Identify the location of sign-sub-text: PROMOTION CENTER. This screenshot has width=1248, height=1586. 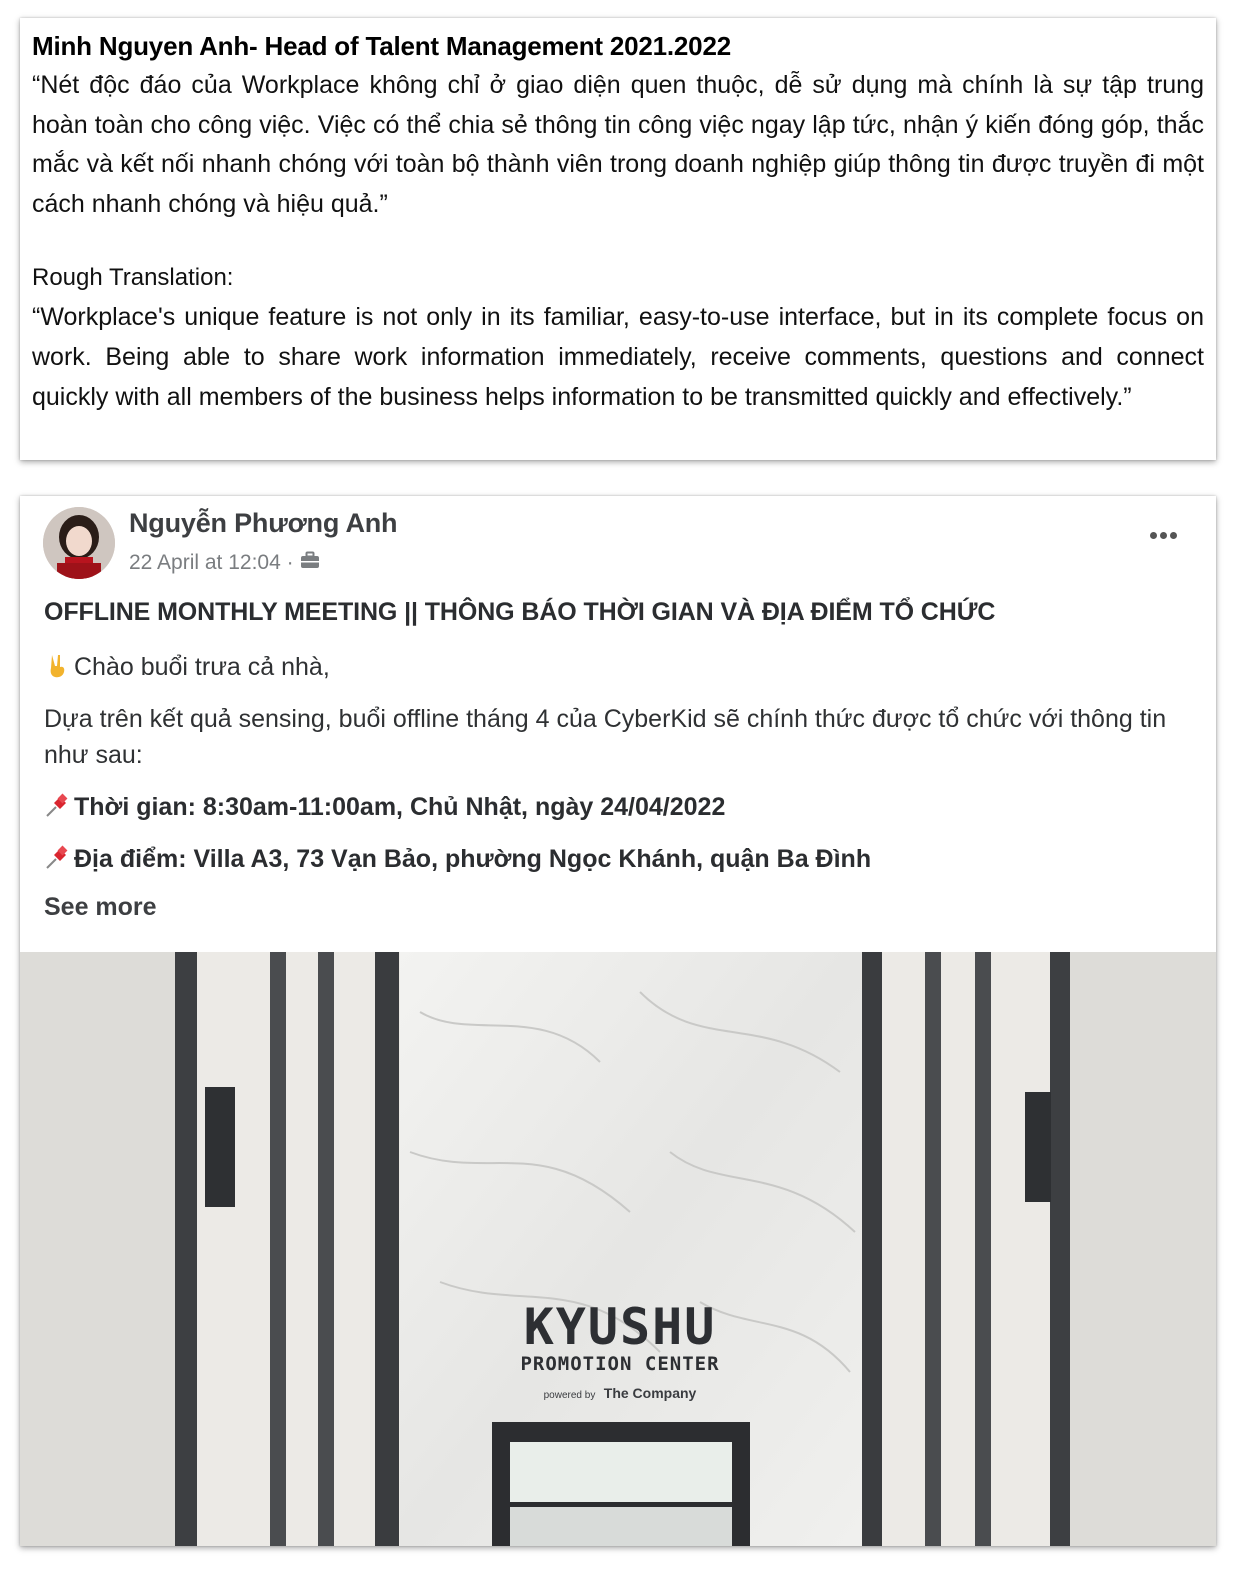
(620, 1364).